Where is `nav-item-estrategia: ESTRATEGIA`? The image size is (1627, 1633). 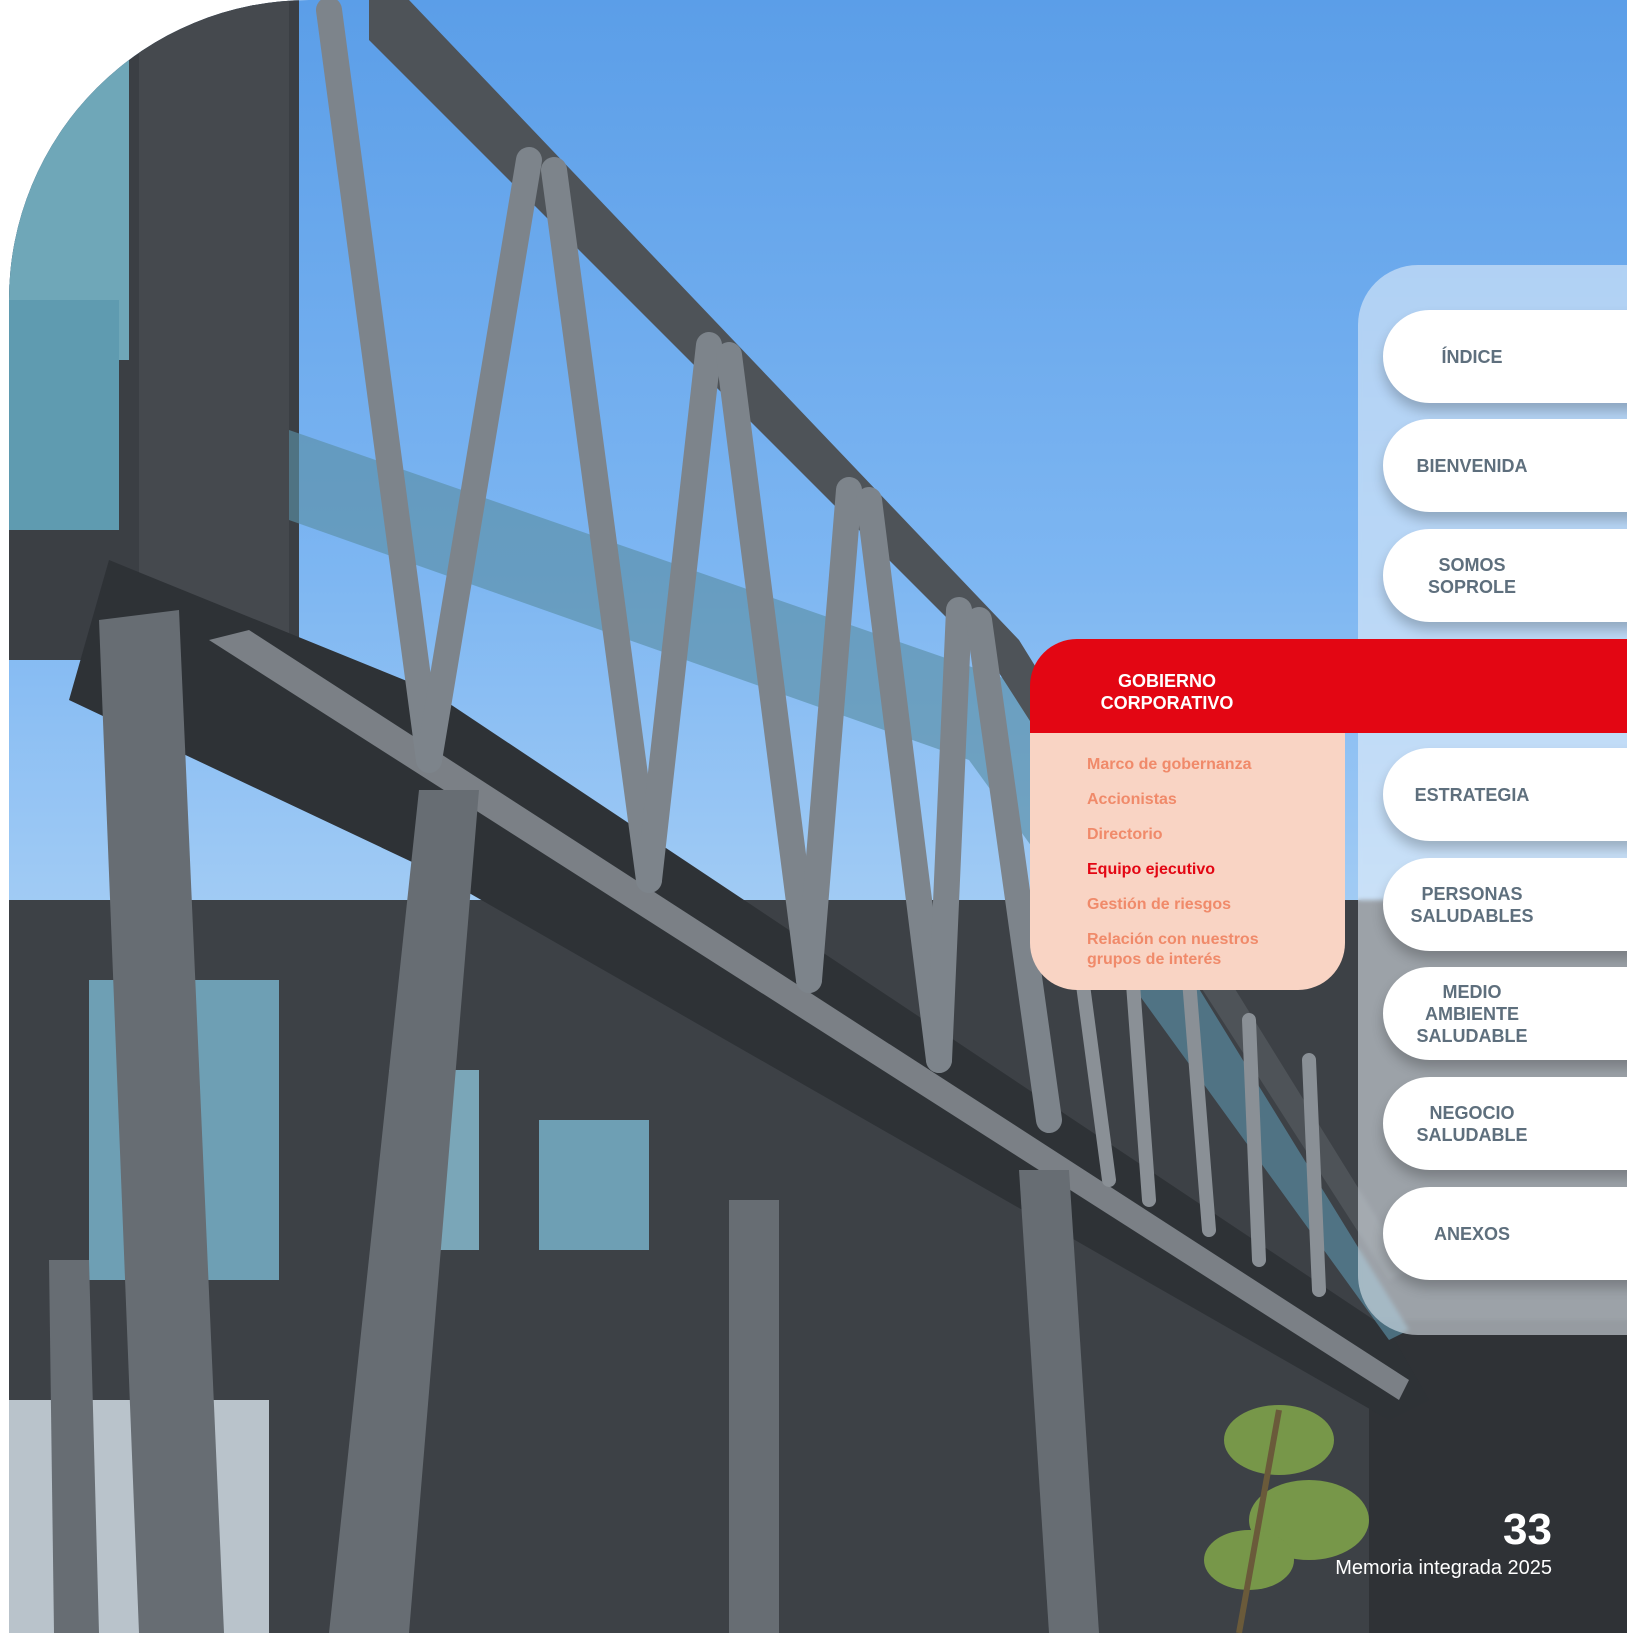
nav-item-estrategia: ESTRATEGIA is located at coordinates (1505, 794).